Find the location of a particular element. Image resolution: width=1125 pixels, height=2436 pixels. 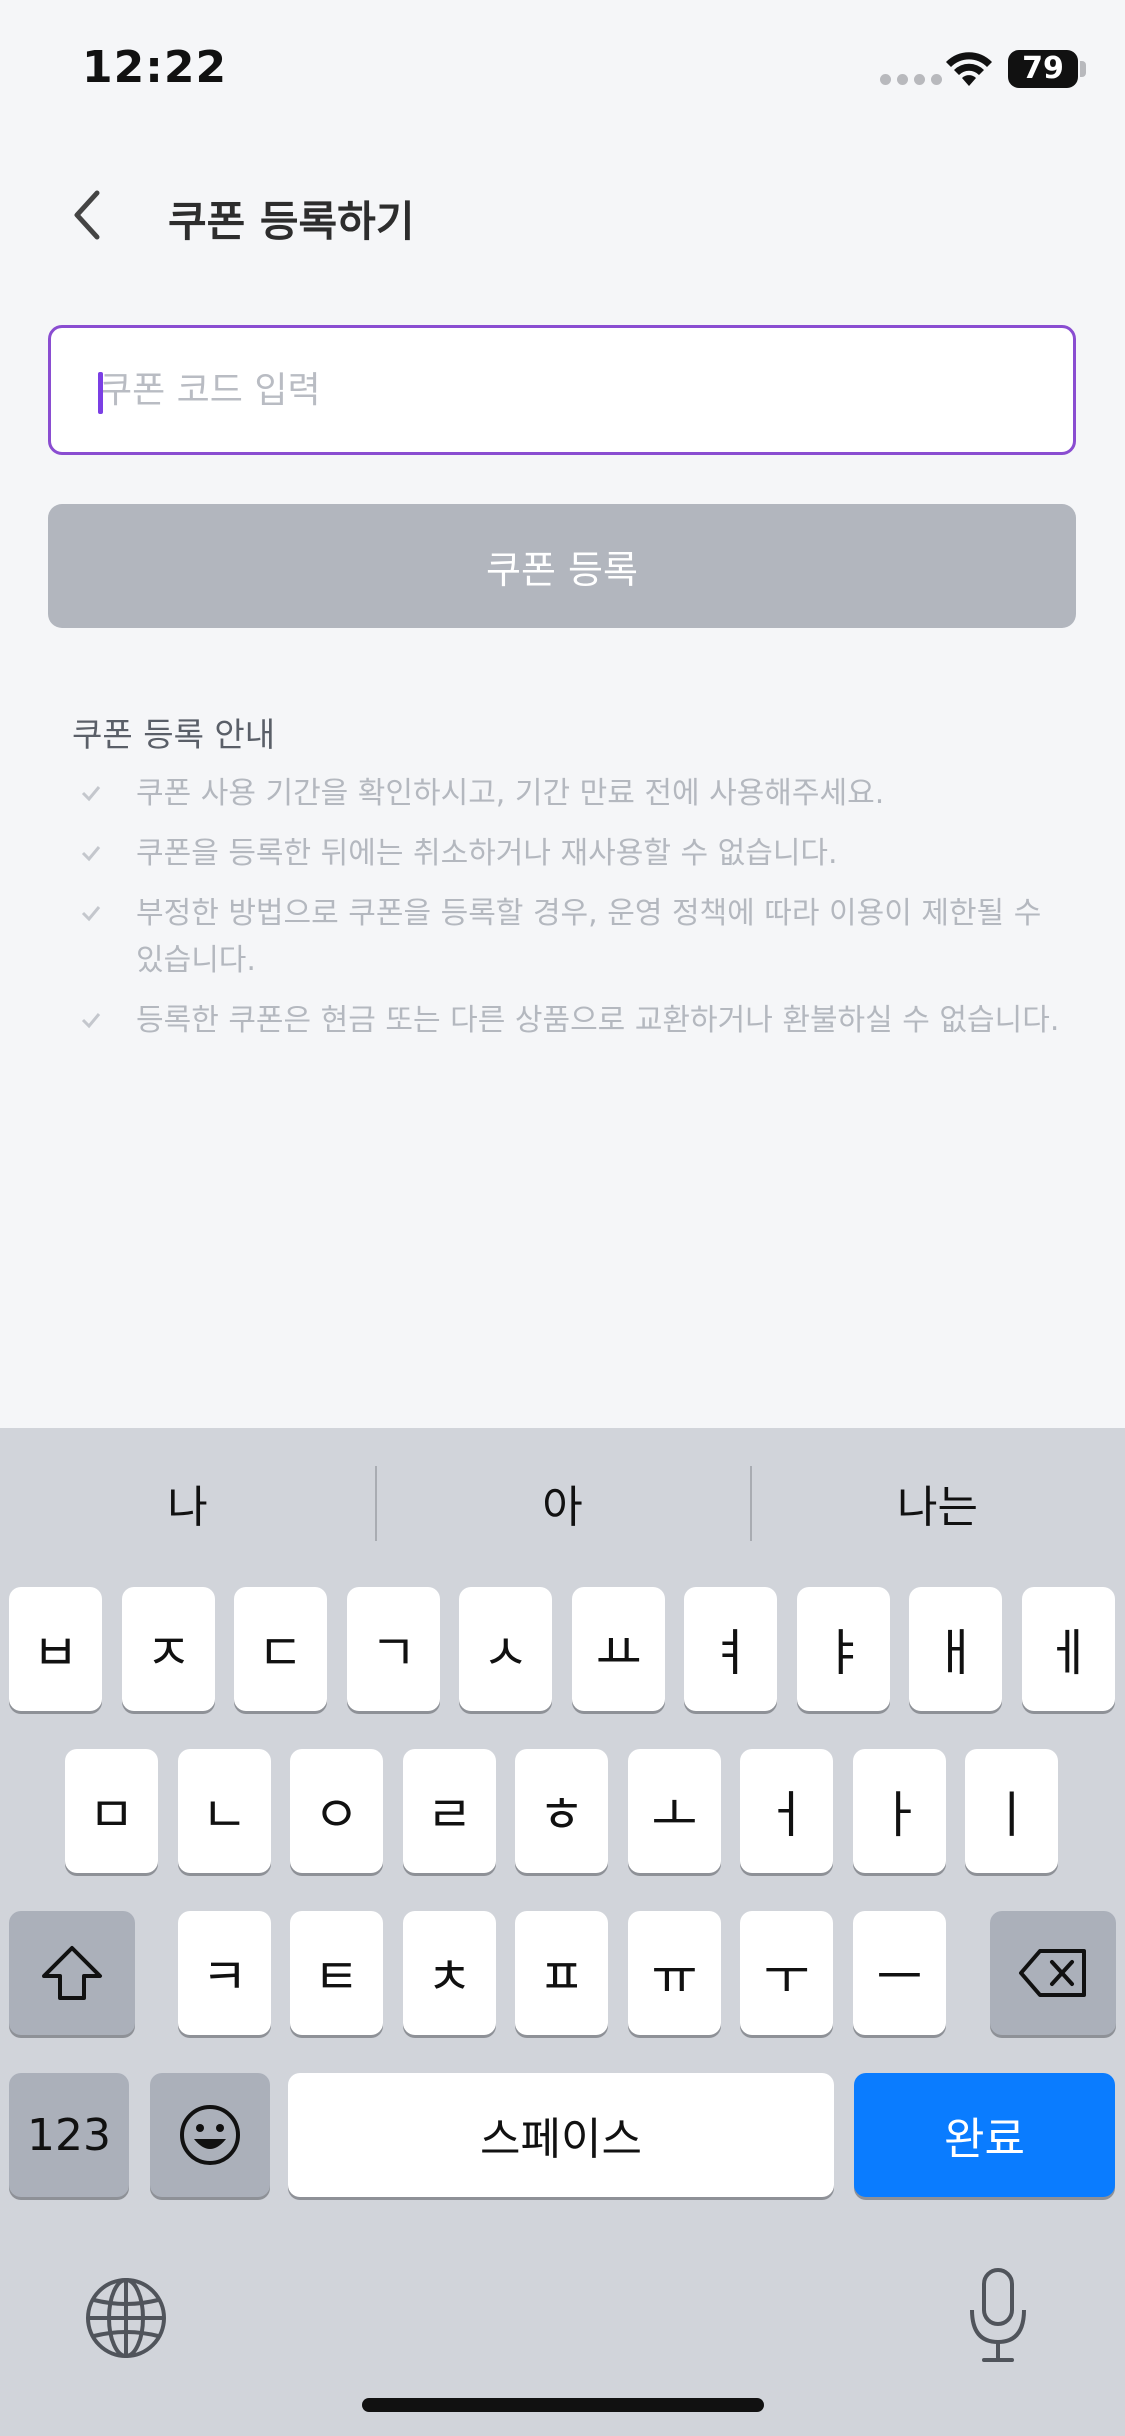

battery-icon: 79 is located at coordinates (1043, 69).